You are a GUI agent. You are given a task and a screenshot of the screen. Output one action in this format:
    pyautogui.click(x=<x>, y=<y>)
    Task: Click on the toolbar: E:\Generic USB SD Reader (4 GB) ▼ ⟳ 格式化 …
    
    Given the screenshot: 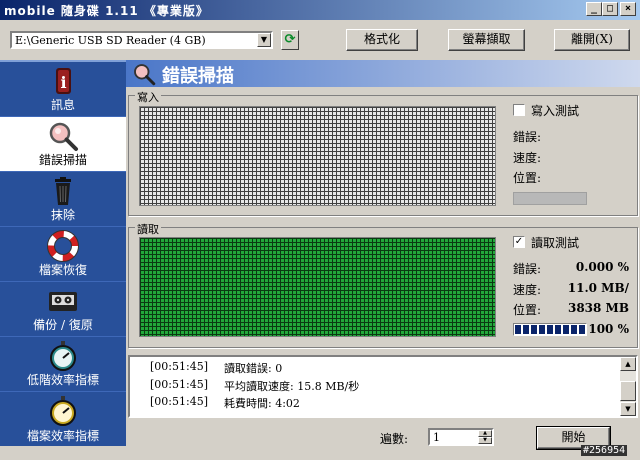 What is the action you would take?
    pyautogui.click(x=320, y=40)
    